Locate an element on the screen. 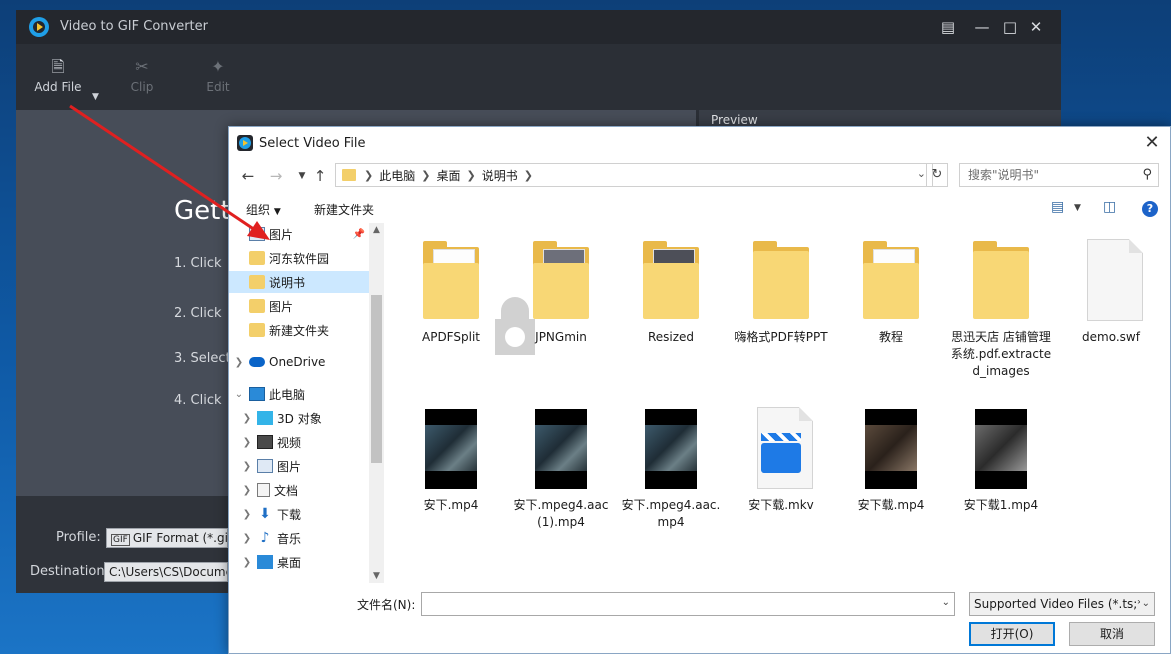 The height and width of the screenshot is (654, 1171). tree-item-3d-objects: ❯ 3D 对象 is located at coordinates (299, 418).